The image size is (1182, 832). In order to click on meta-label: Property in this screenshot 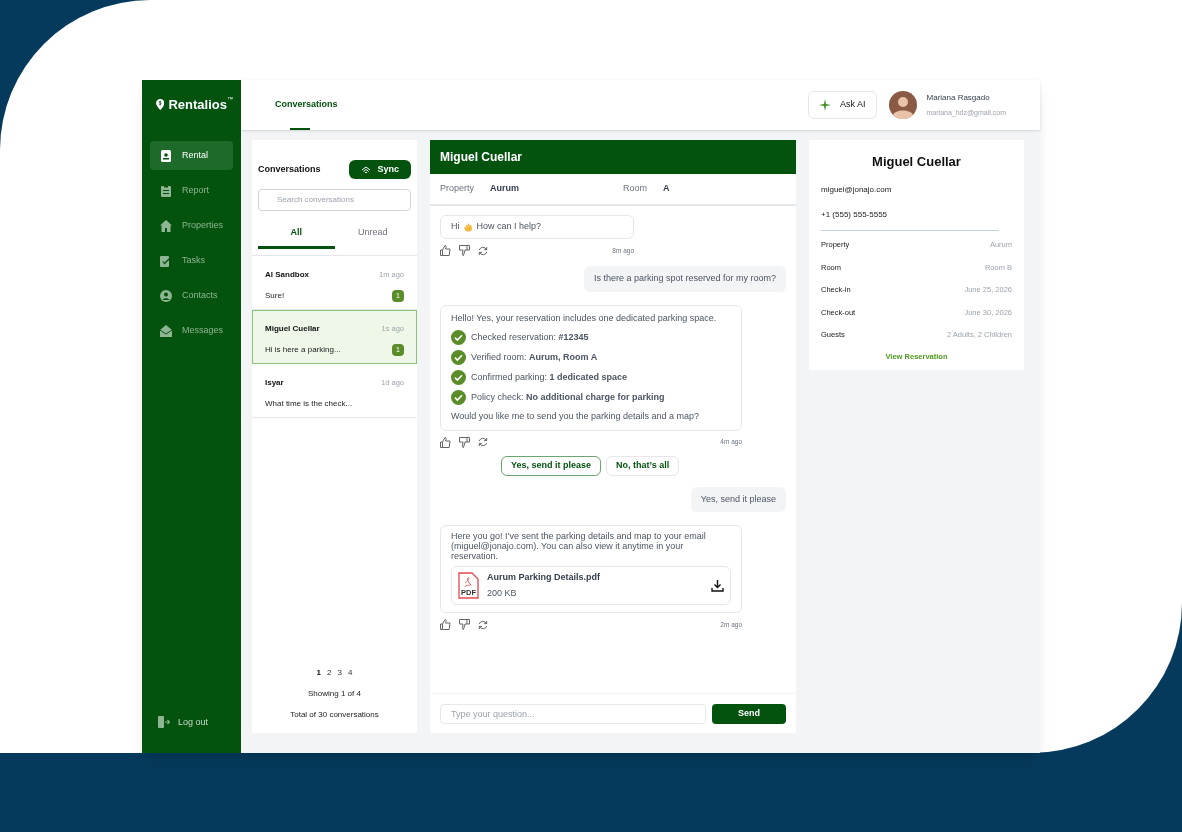, I will do `click(457, 189)`.